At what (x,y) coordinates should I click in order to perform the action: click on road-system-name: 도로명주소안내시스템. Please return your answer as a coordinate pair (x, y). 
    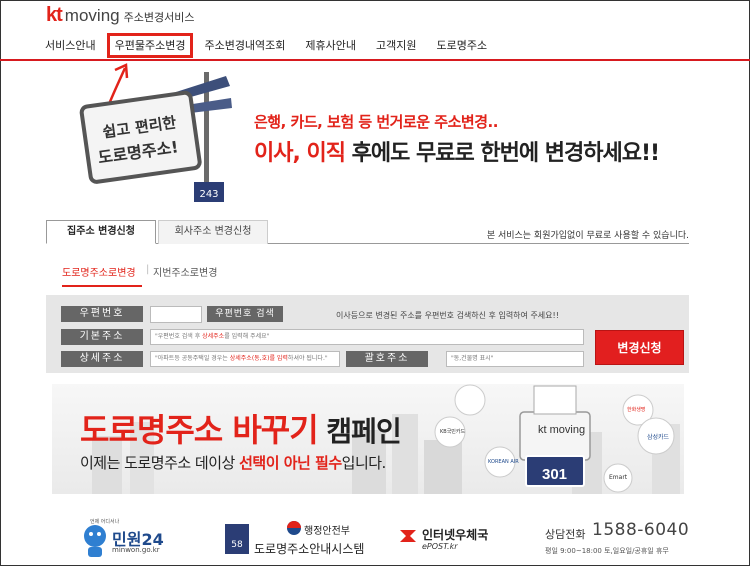
    Looking at the image, I should click on (309, 549).